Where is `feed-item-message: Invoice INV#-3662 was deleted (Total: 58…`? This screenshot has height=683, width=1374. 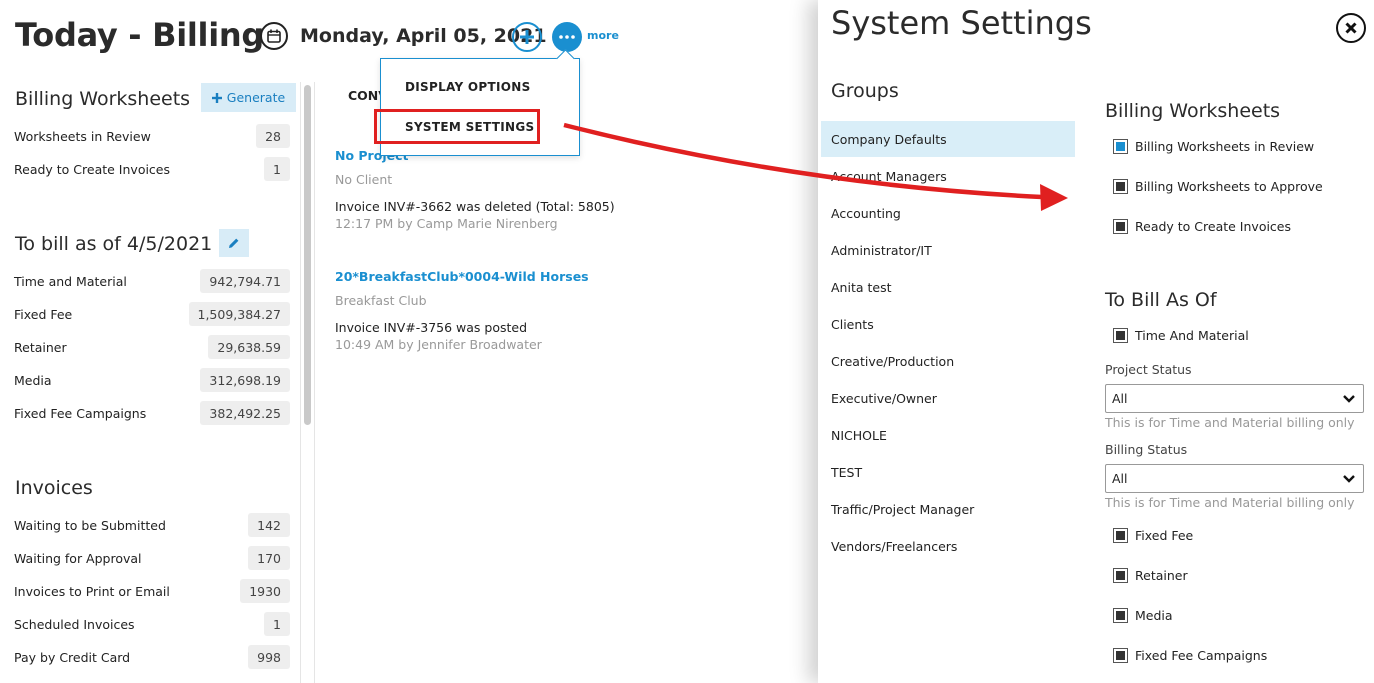
feed-item-message: Invoice INV#-3662 was deleted (Total: 58… is located at coordinates (475, 206).